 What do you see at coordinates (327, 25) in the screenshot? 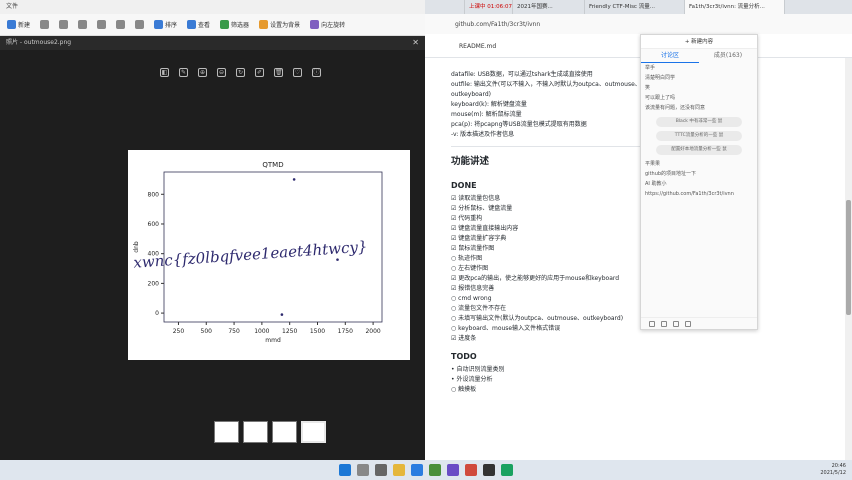
I see `rotate-left-button: 向左旋转` at bounding box center [327, 25].